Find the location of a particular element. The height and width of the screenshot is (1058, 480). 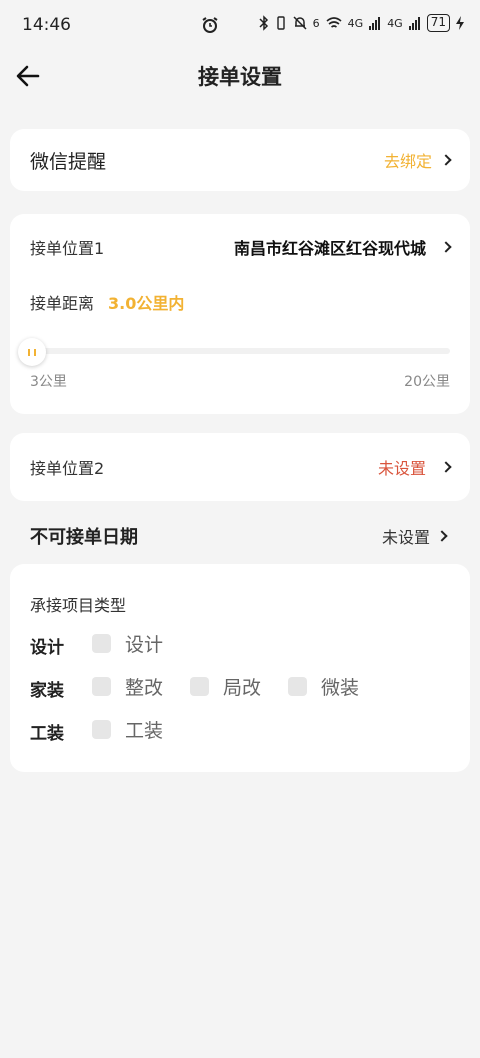

vibrate-icon is located at coordinates (280, 23).